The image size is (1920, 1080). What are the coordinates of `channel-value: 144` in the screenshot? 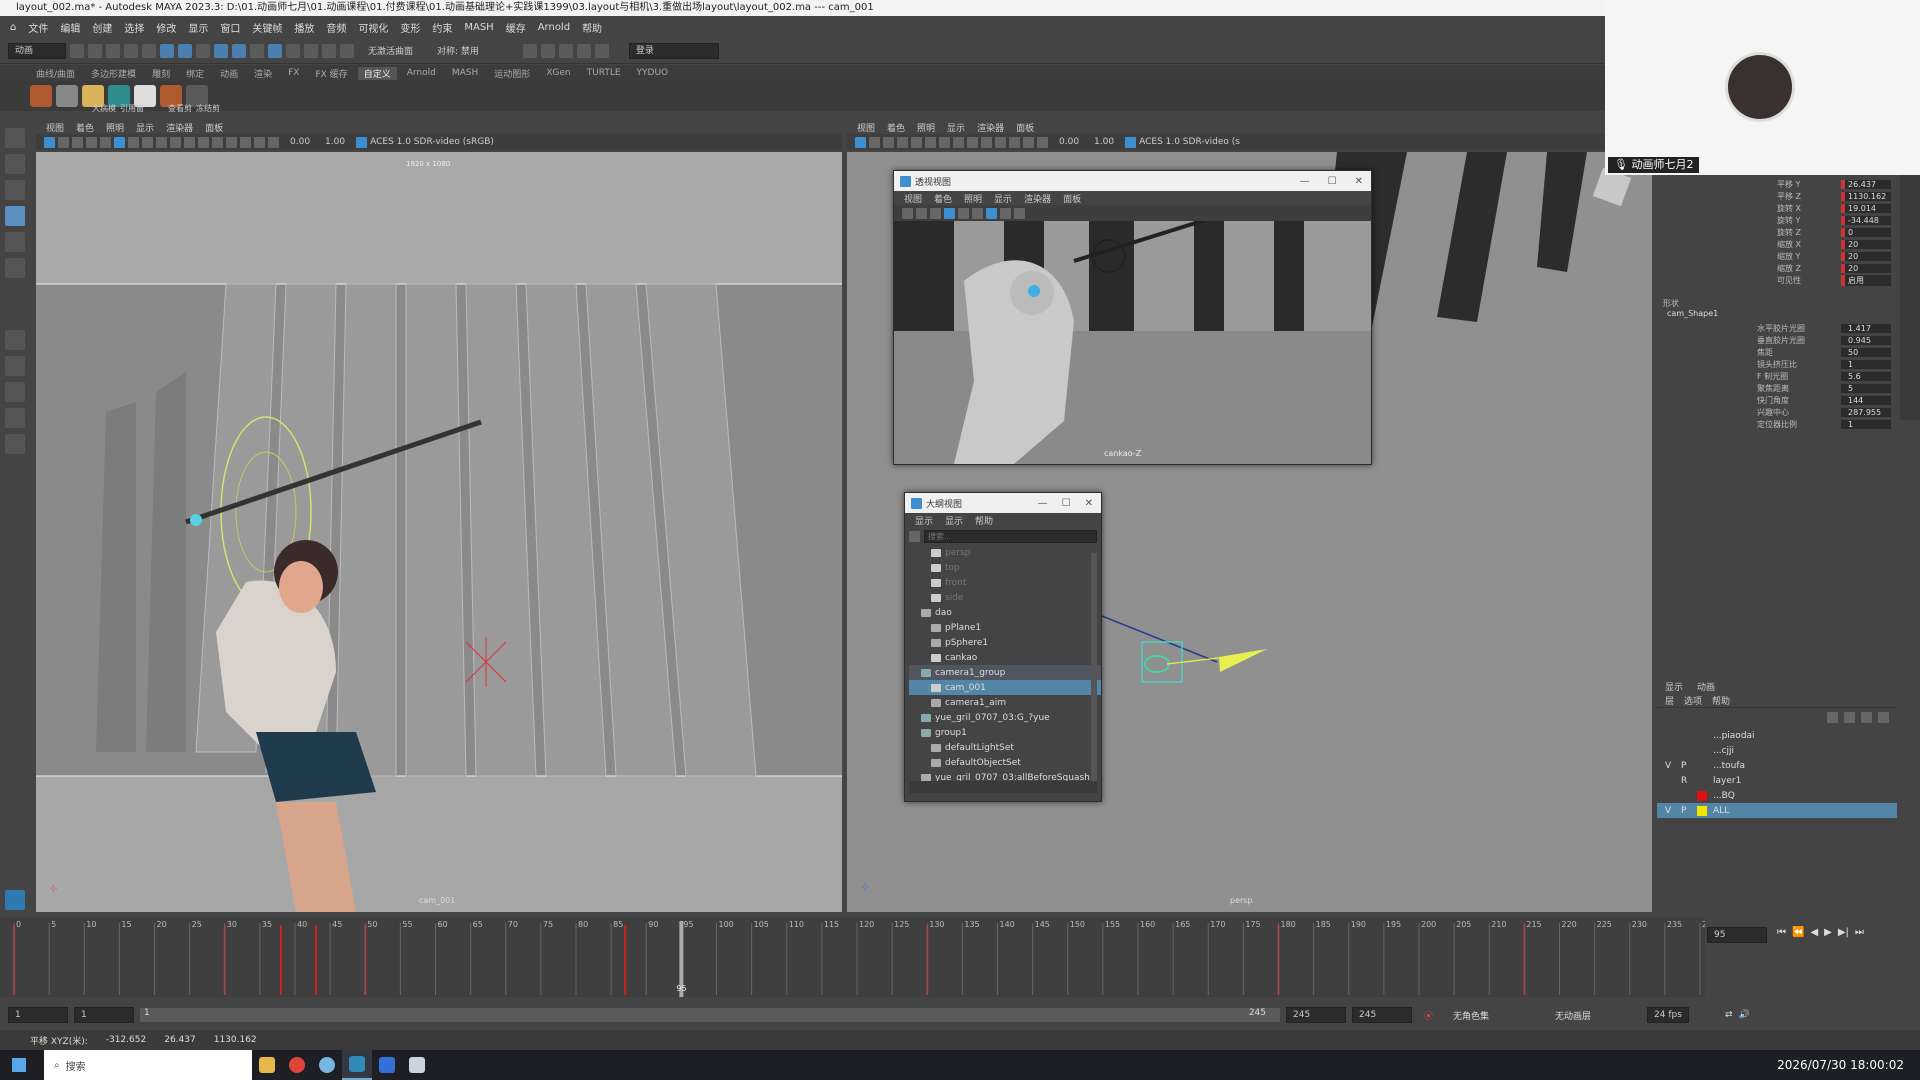 It's located at (1866, 400).